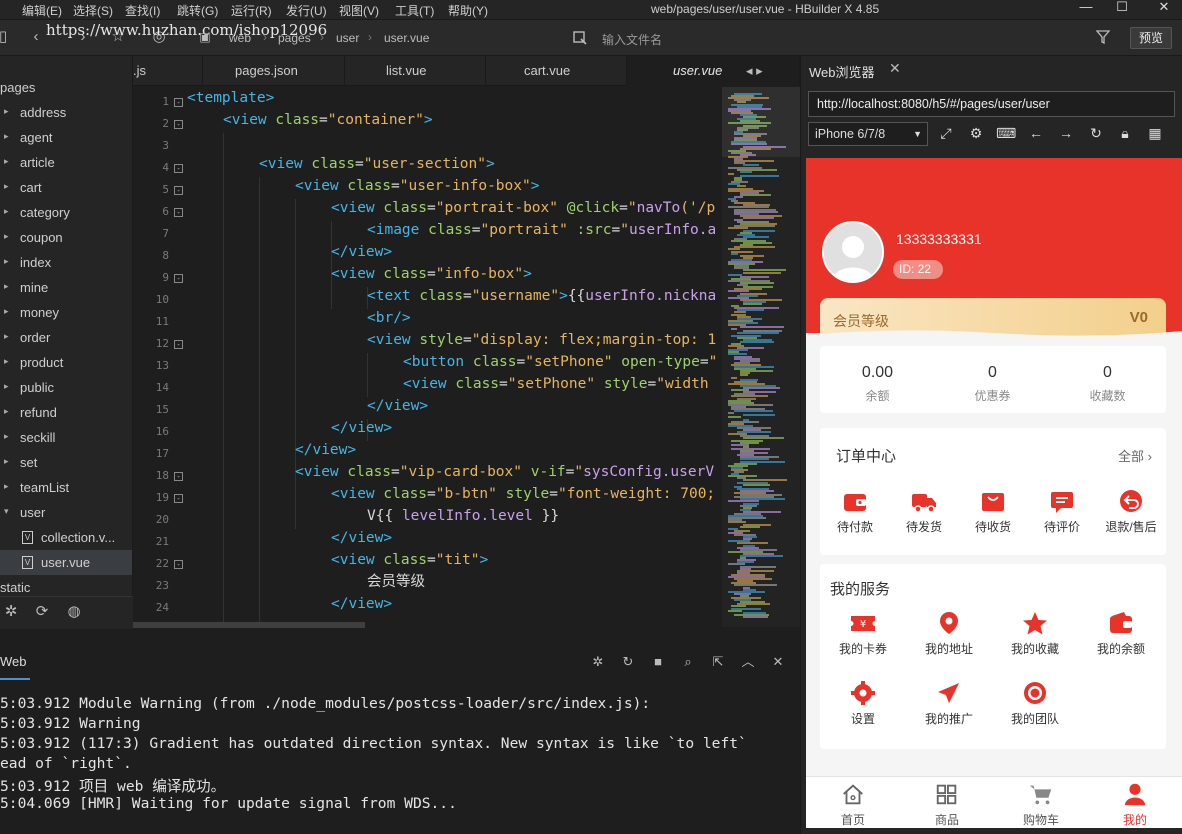 This screenshot has width=1182, height=834. What do you see at coordinates (1035, 703) in the screenshot?
I see `service-item: 我的团队` at bounding box center [1035, 703].